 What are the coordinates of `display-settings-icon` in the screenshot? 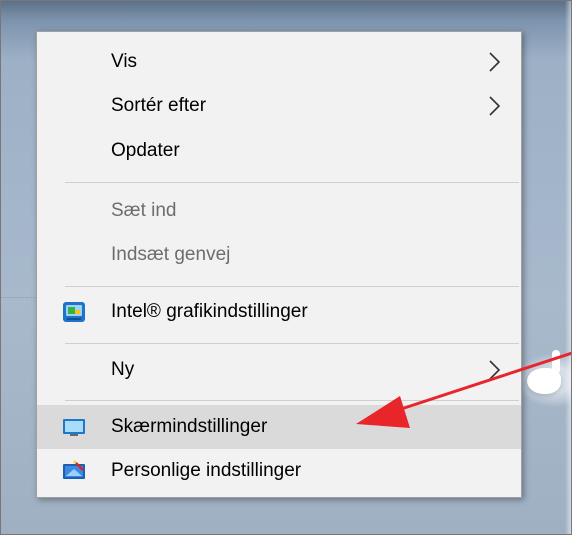 It's located at (74, 427).